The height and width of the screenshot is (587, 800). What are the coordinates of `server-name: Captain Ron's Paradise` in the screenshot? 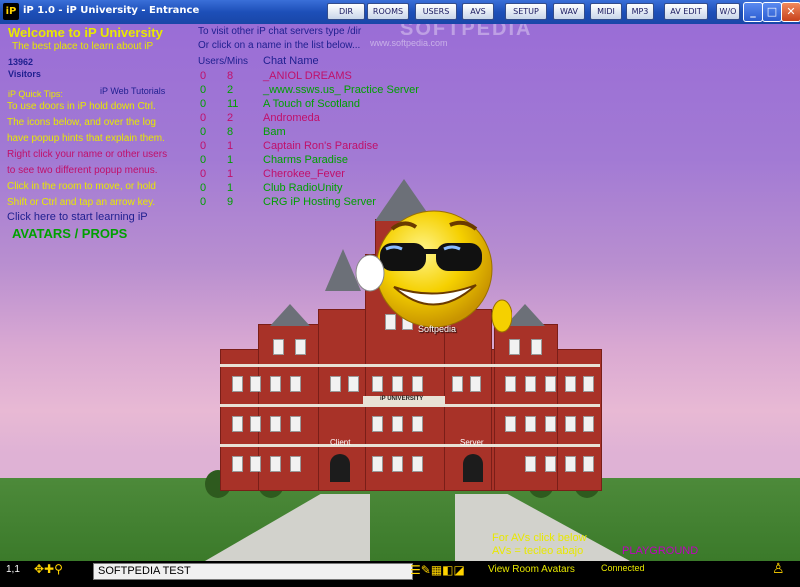 It's located at (321, 146).